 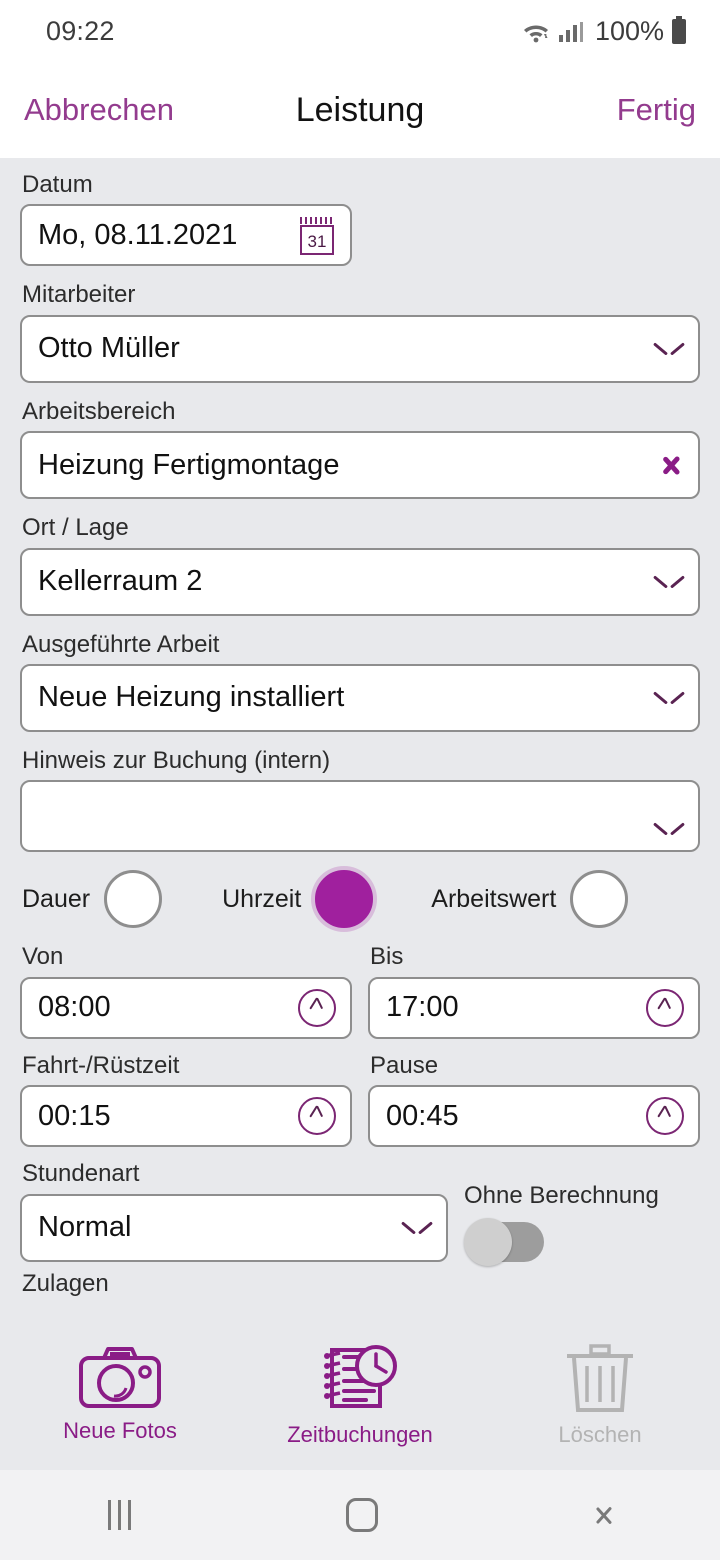 What do you see at coordinates (120, 581) in the screenshot?
I see `location-value: Kellerraum 2` at bounding box center [120, 581].